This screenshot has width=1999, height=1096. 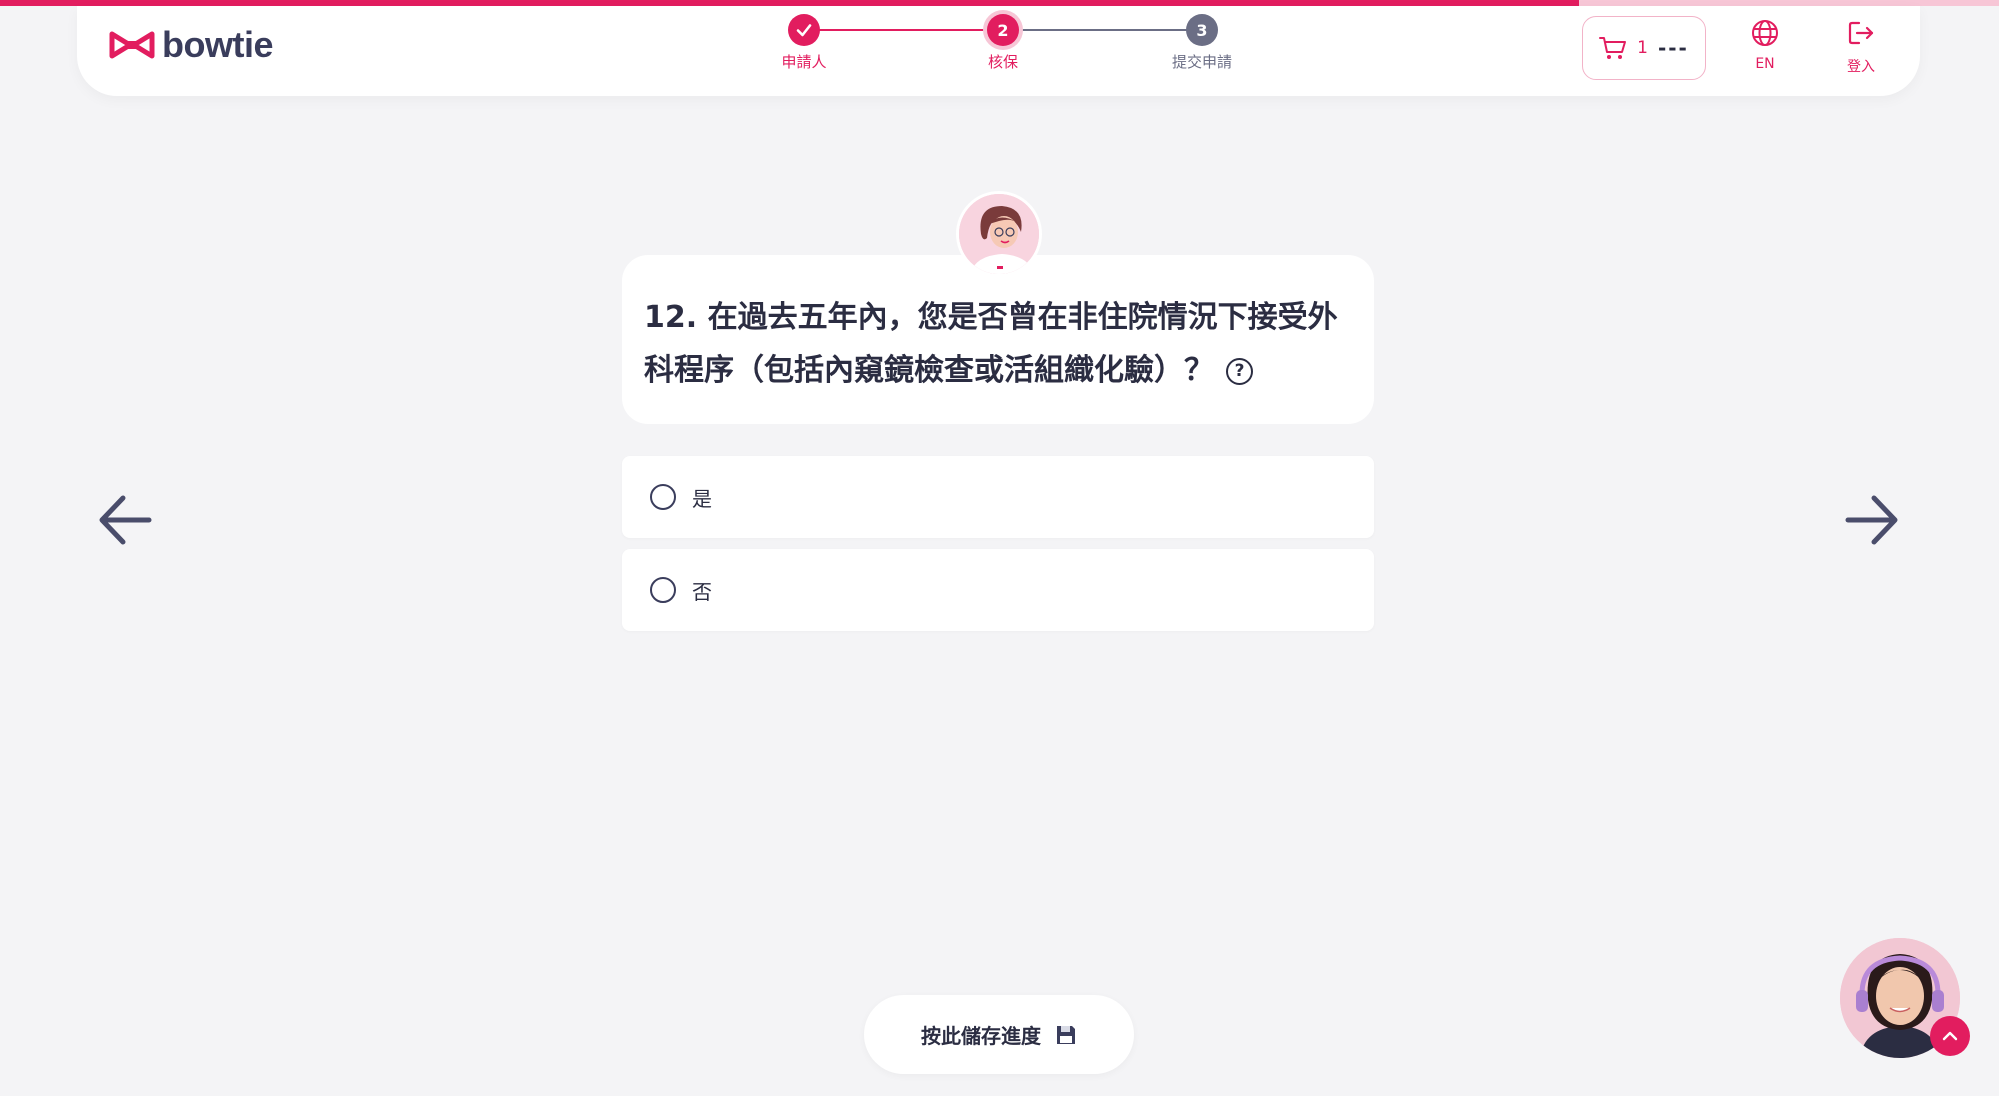 I want to click on step-applicant: 申請人, so click(x=804, y=43).